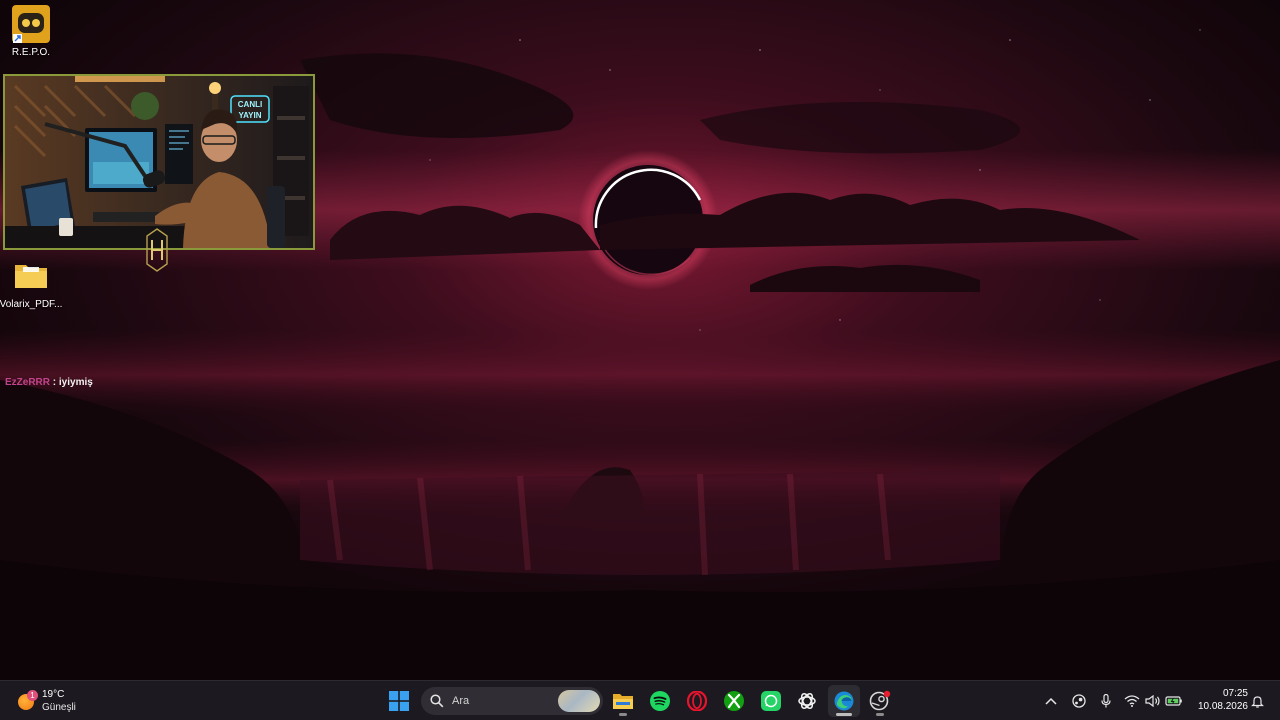  Describe the element at coordinates (28, 382) in the screenshot. I see `chat-username: EzZeRRR` at that location.